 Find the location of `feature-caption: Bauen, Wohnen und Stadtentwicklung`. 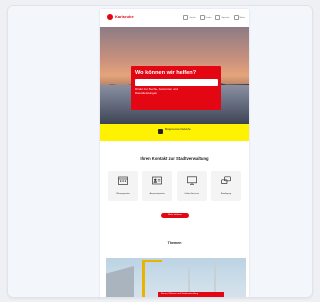

feature-caption: Bauen, Wohnen und Stadtentwicklung is located at coordinates (180, 294).